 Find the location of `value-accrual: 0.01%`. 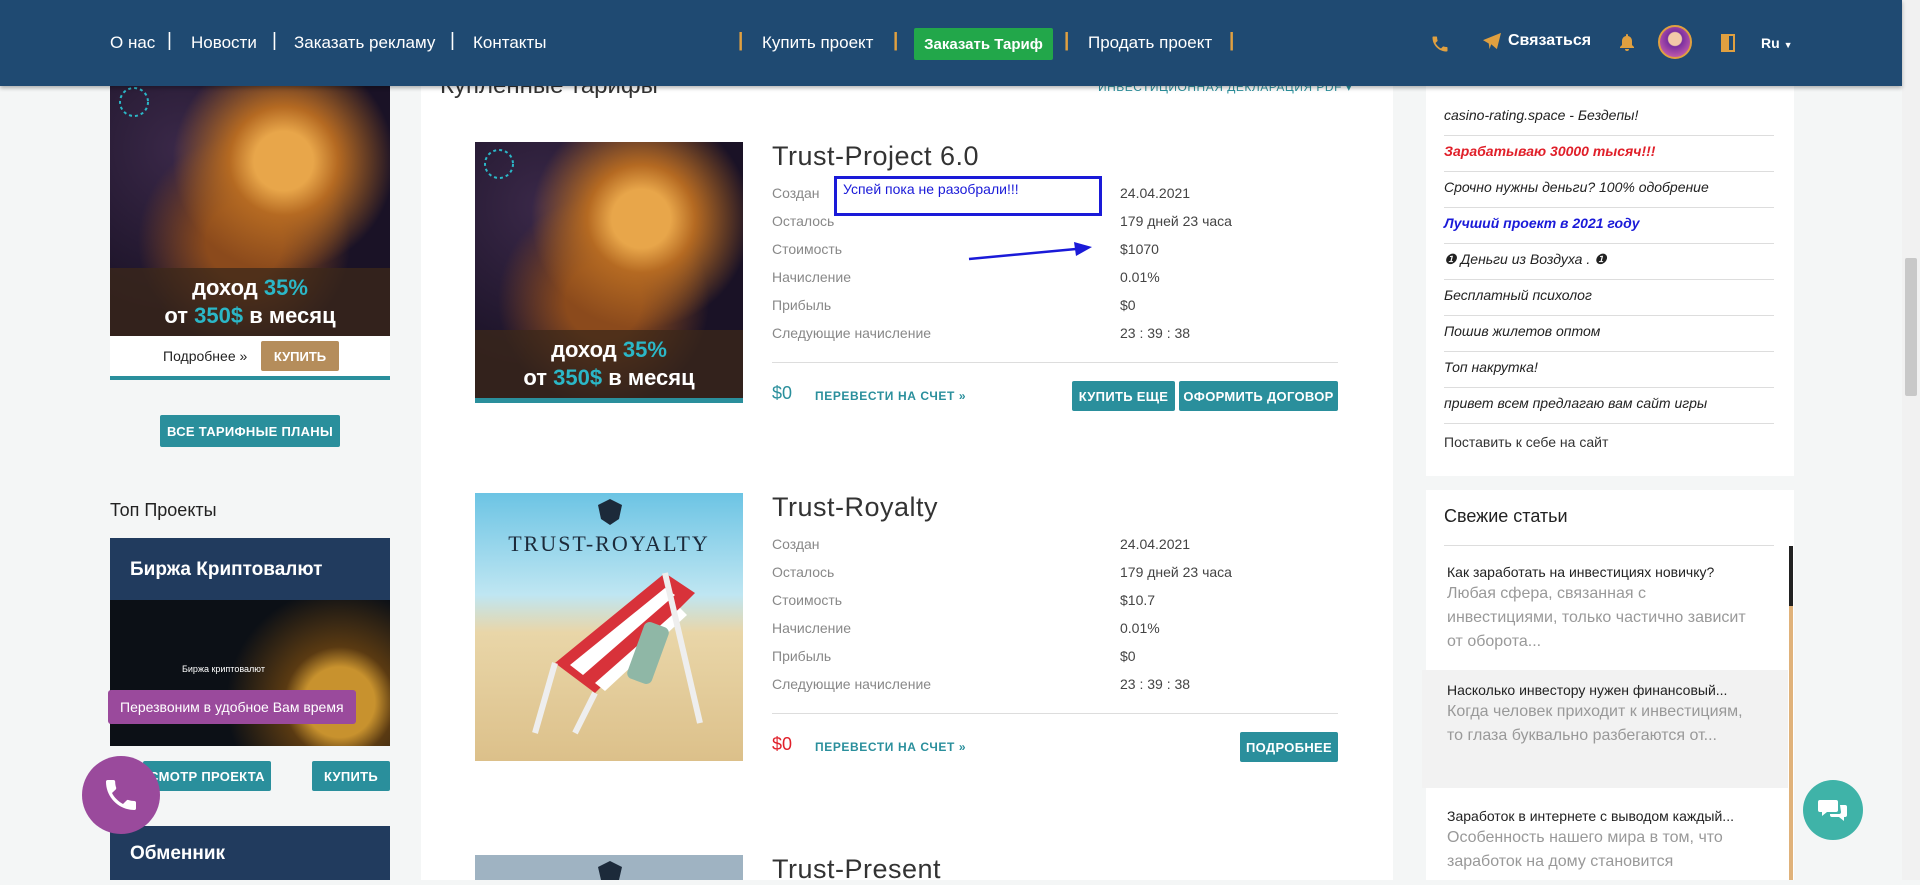

value-accrual: 0.01% is located at coordinates (1140, 628).